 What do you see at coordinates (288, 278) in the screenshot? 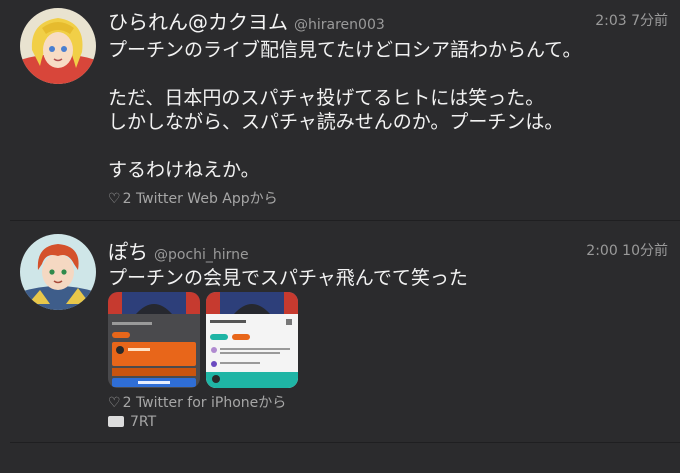
I see `tweet-line: プーチンの会見でスパチャ飛んでて笑った` at bounding box center [288, 278].